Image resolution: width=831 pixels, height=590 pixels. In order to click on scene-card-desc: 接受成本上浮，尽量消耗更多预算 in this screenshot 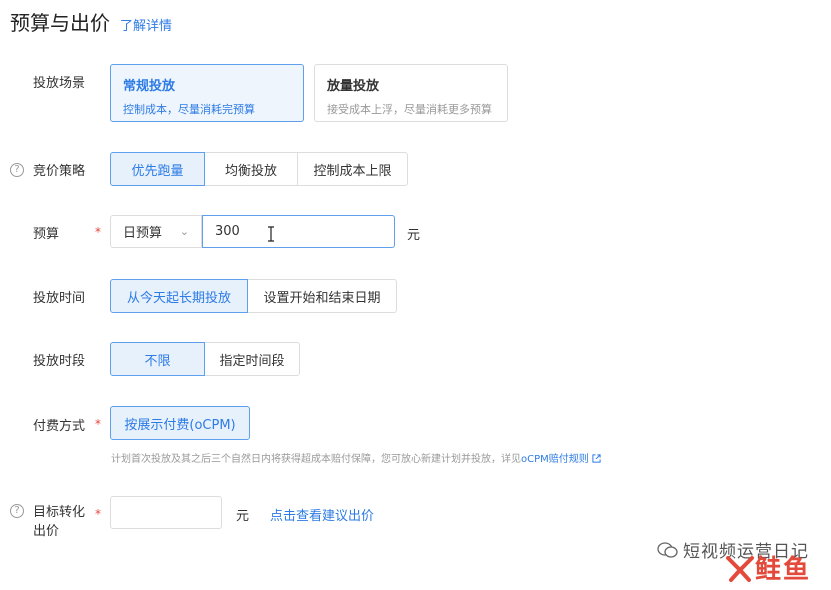, I will do `click(409, 109)`.